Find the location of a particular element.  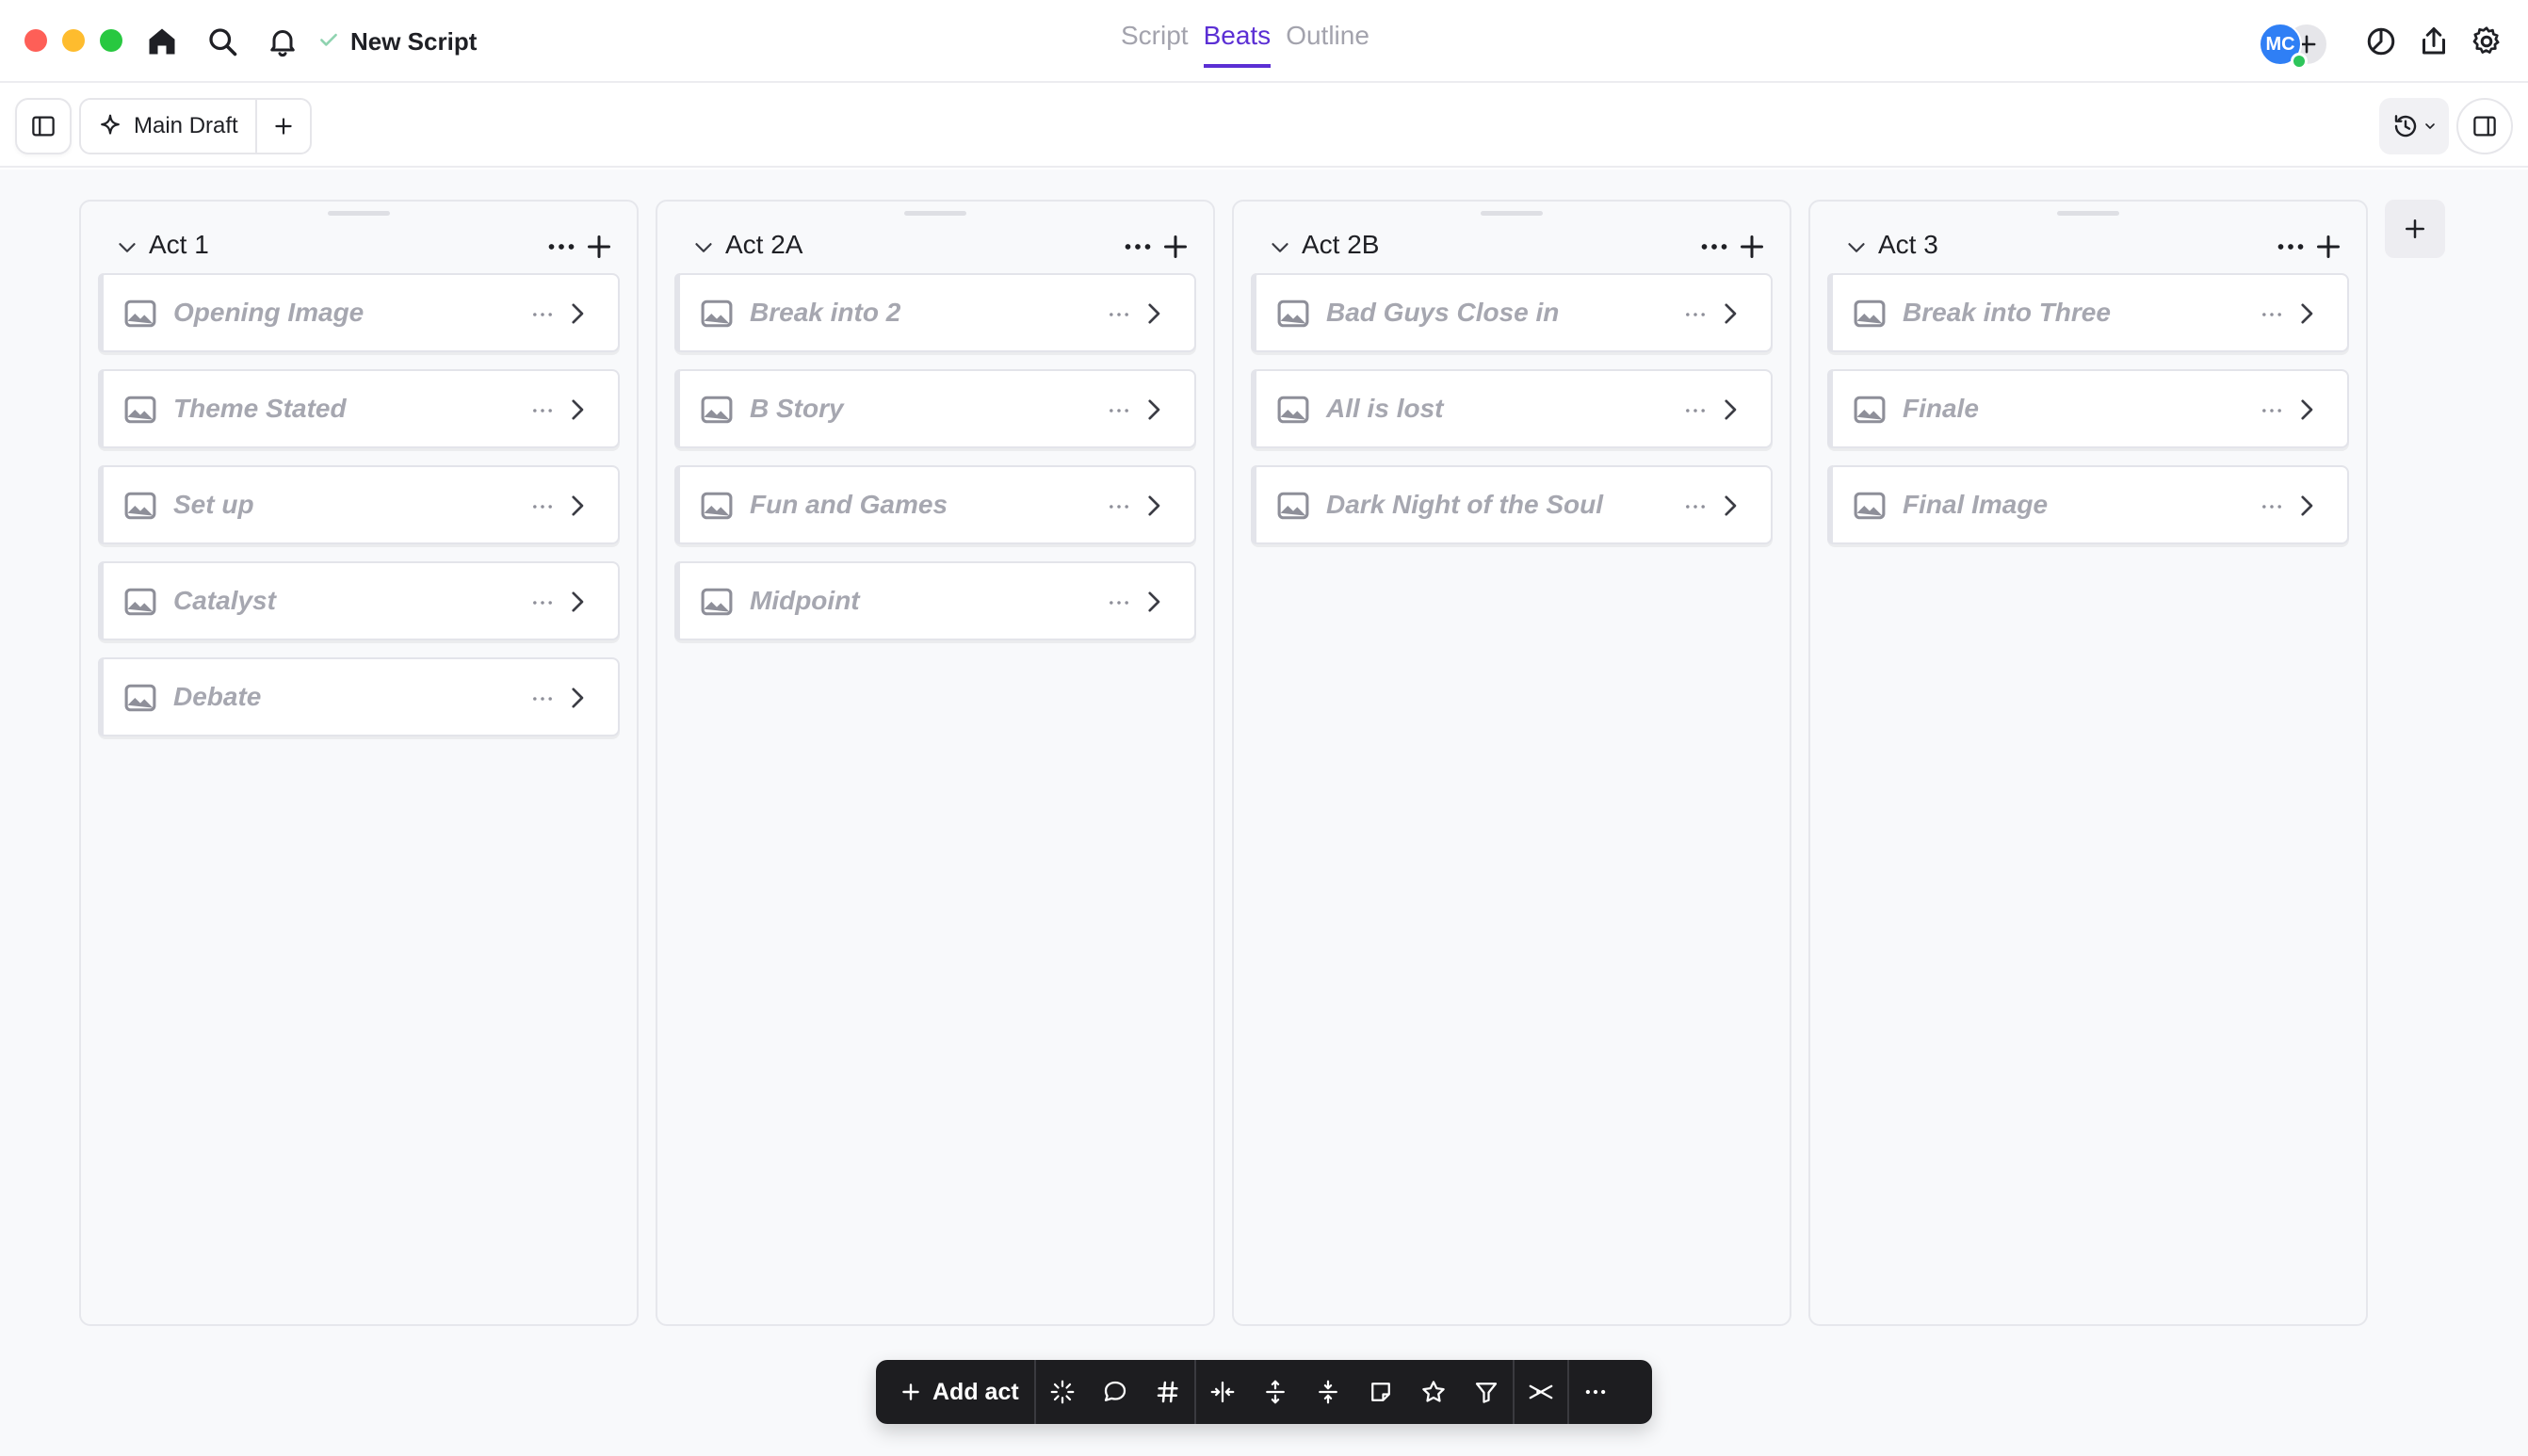

act-title: Act 1 is located at coordinates (179, 245).